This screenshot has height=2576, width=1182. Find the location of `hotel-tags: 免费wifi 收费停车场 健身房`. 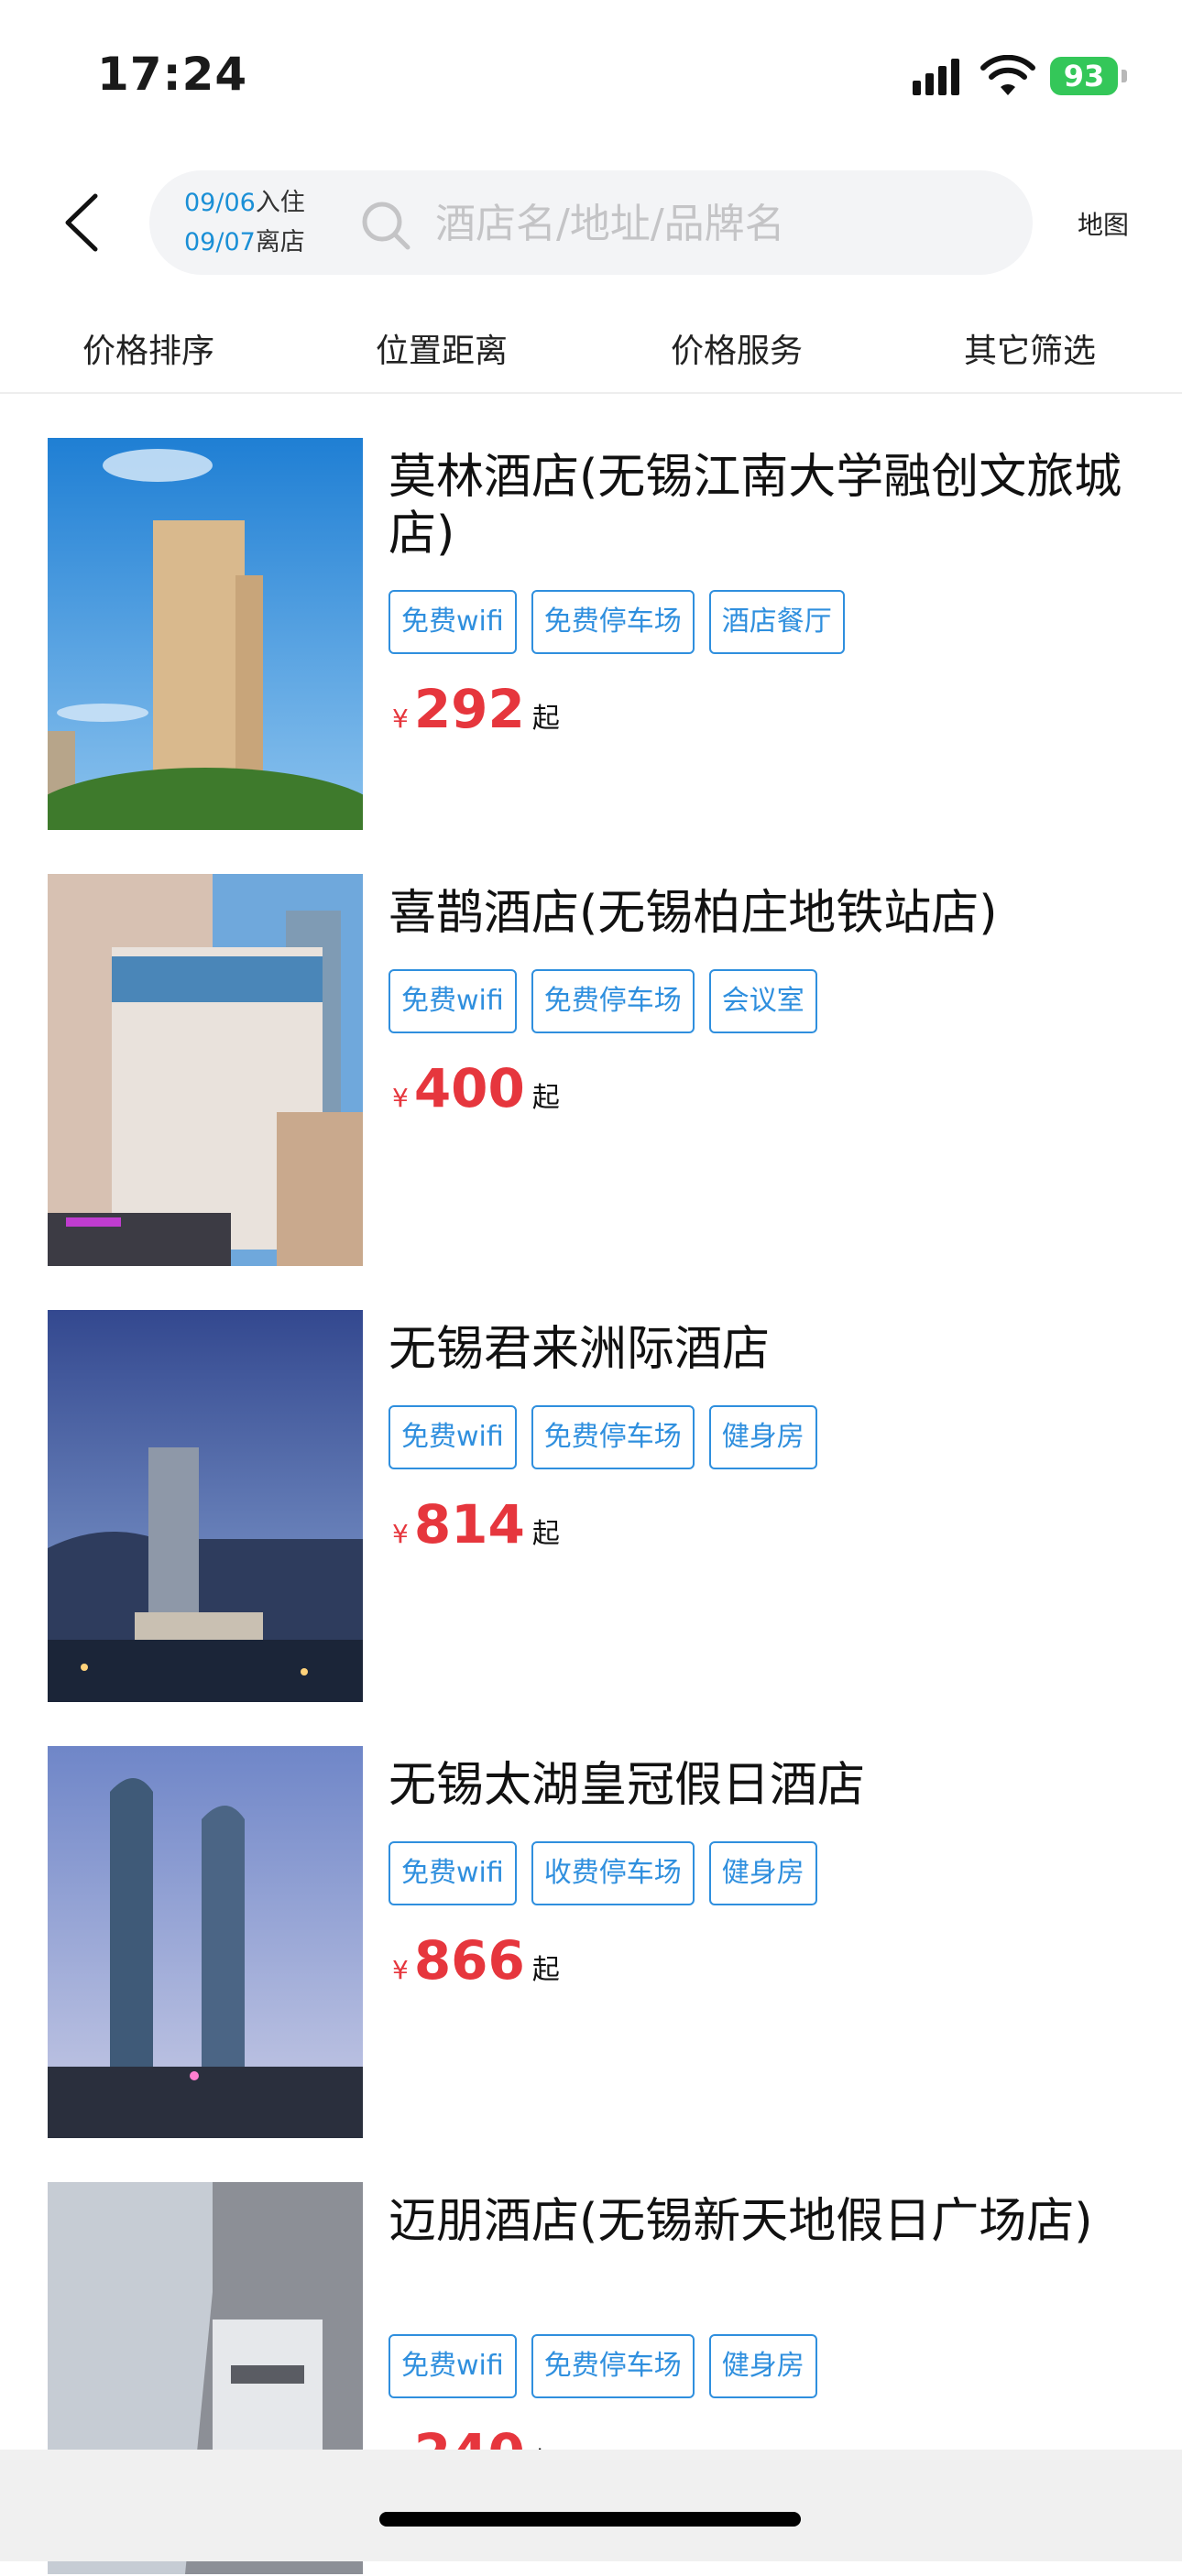

hotel-tags: 免费wifi 收费停车场 健身房 is located at coordinates (603, 1873).